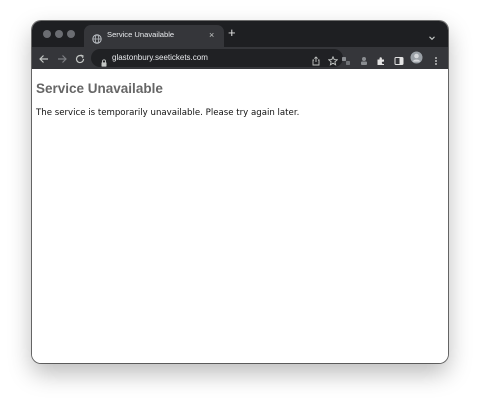 This screenshot has width=480, height=405. I want to click on url-text: glastonbury.seetickets.com, so click(160, 57).